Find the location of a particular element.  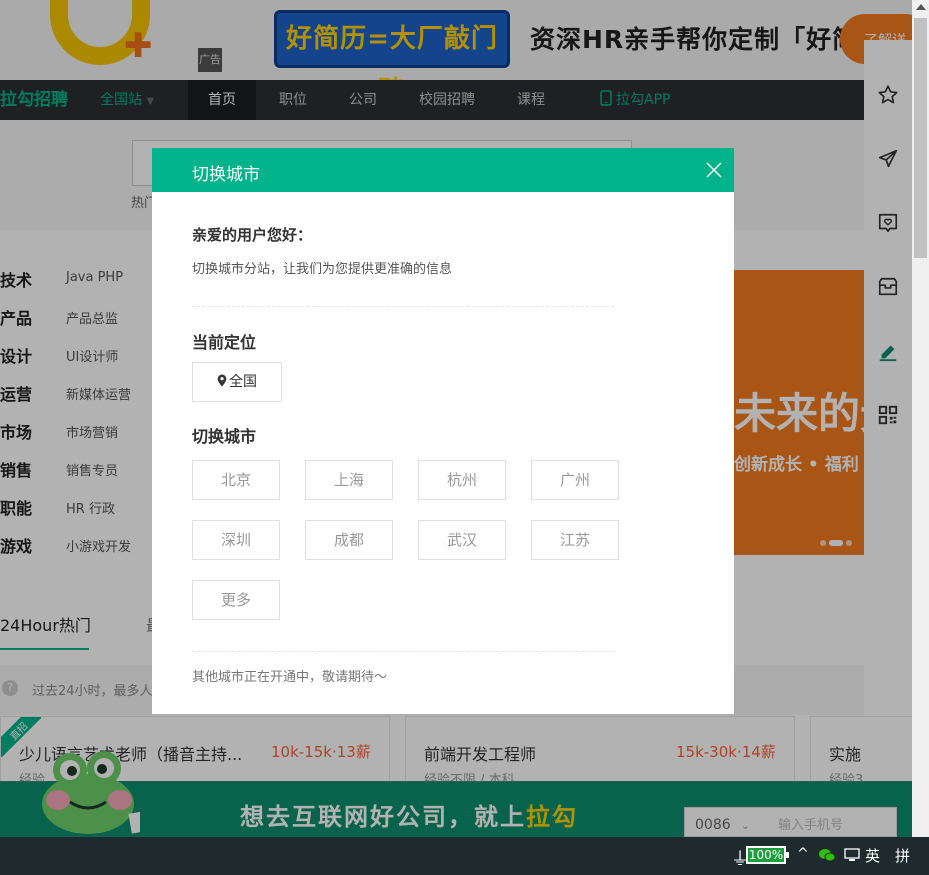

close-icon is located at coordinates (714, 170).